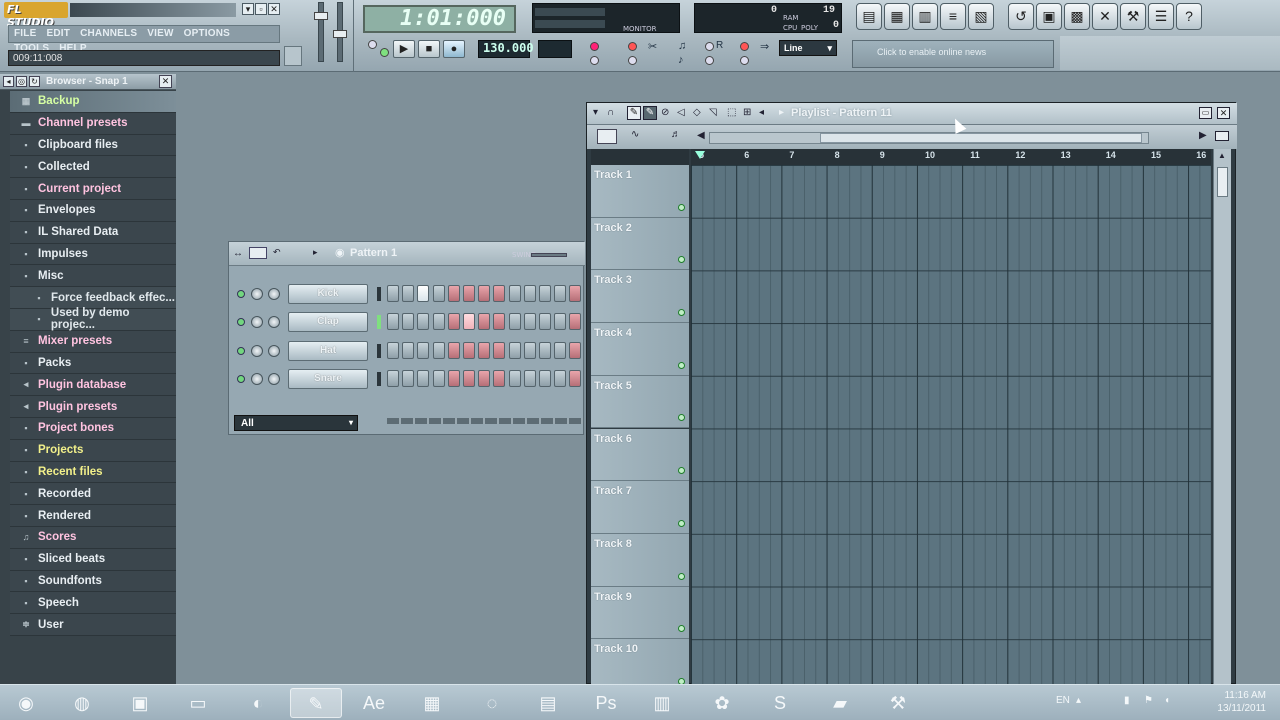 The image size is (1280, 720). What do you see at coordinates (328, 378) in the screenshot?
I see `channel-button: Snare` at bounding box center [328, 378].